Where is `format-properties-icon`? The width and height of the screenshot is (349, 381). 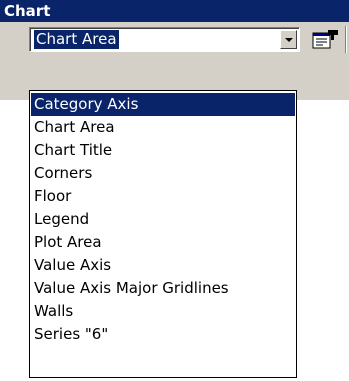
format-properties-icon is located at coordinates (325, 39).